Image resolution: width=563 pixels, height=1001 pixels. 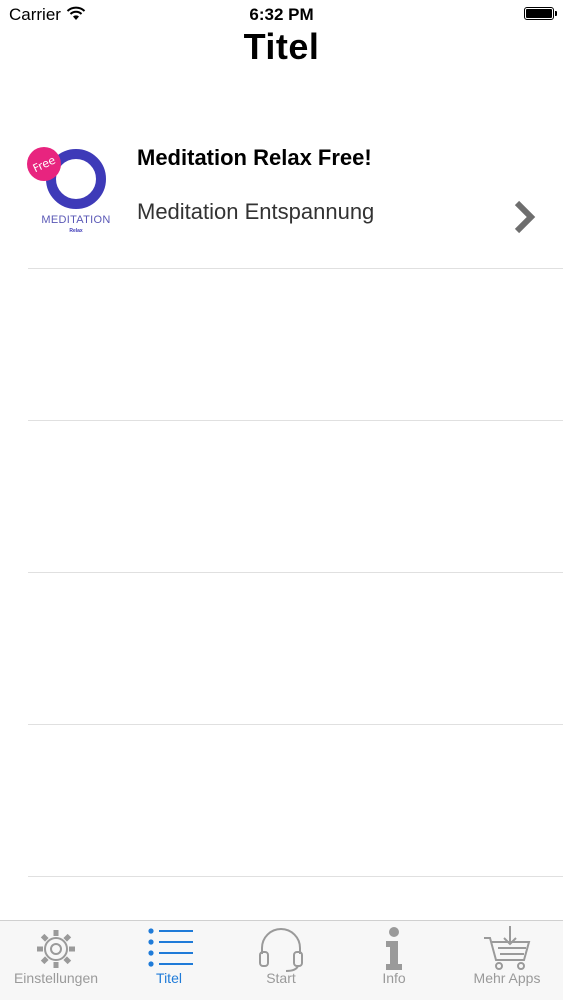 What do you see at coordinates (56, 978) in the screenshot?
I see `tab-label: Einstellungen` at bounding box center [56, 978].